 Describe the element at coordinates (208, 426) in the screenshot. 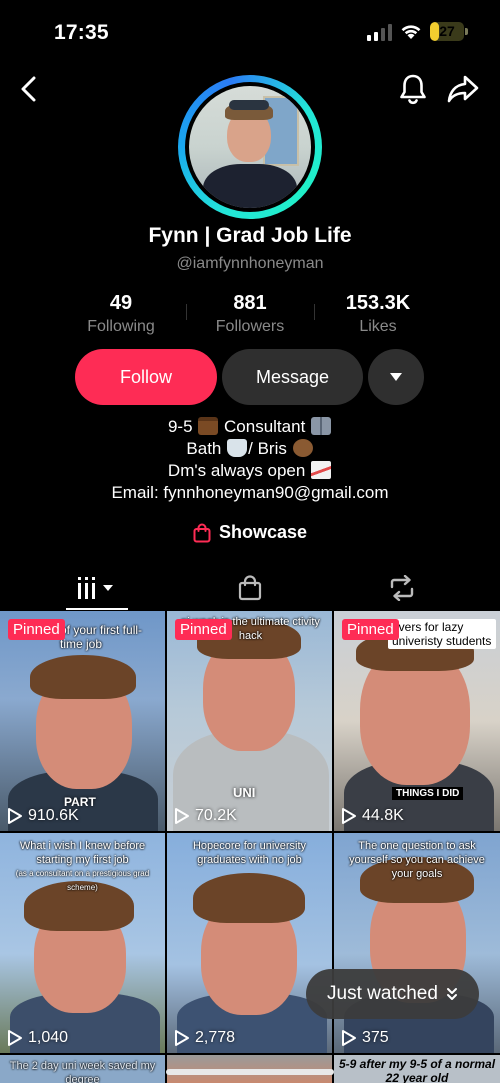

I see `briefcase-icon` at that location.